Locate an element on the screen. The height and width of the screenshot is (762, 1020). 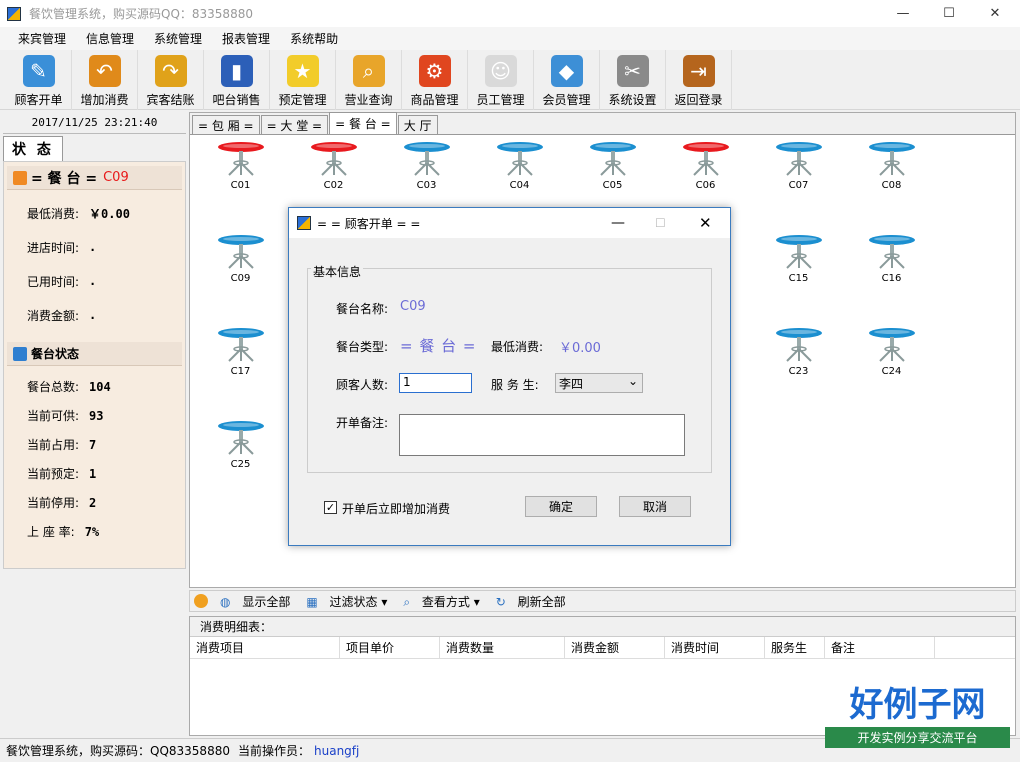
seat-C01: C01 is located at coordinates (240, 183).